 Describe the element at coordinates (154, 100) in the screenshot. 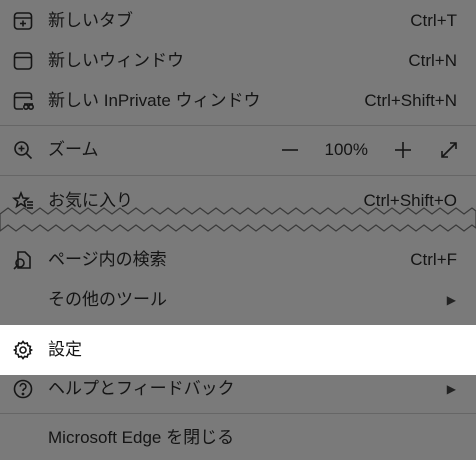

I see `menu-item-label: 新しい InPrivate ウィンドウ` at that location.